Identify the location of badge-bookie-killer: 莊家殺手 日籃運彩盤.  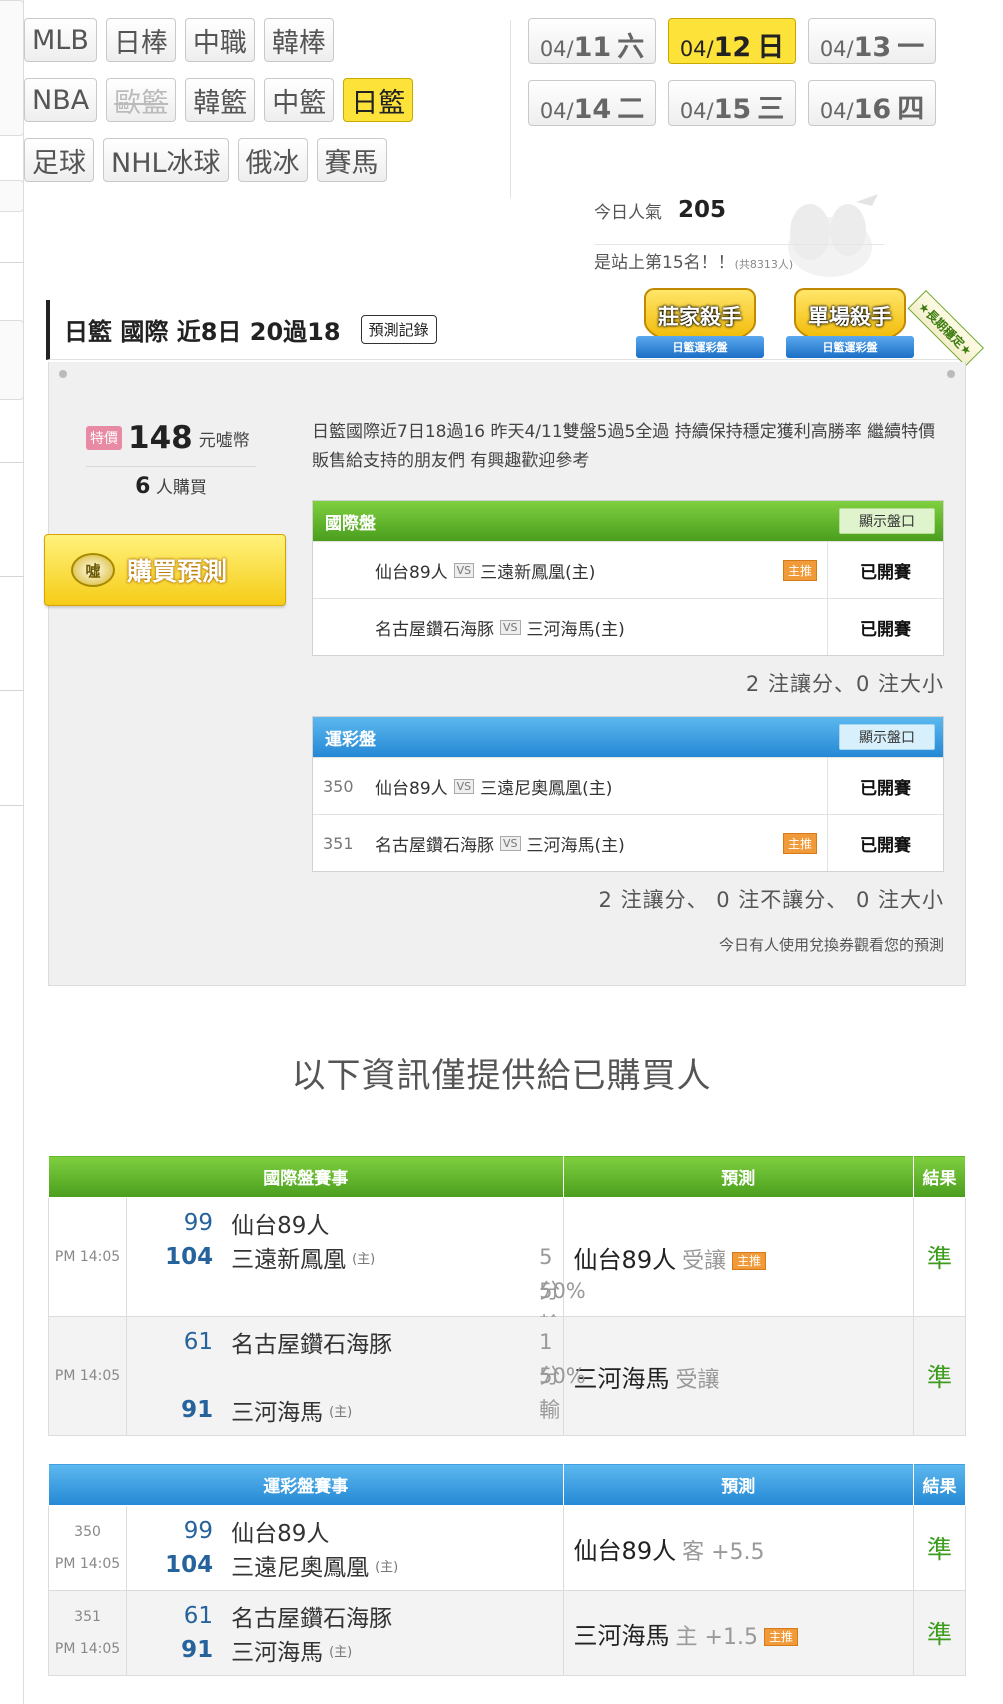
(700, 326).